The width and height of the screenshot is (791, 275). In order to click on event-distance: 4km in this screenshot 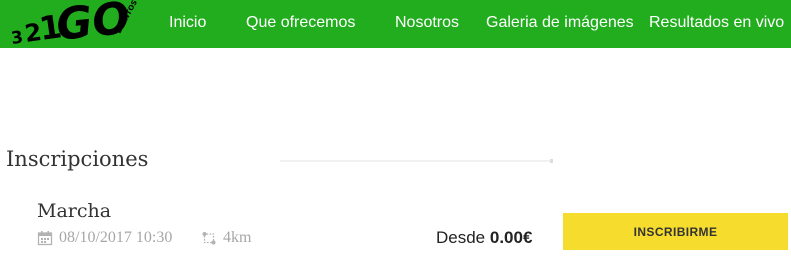, I will do `click(226, 238)`.